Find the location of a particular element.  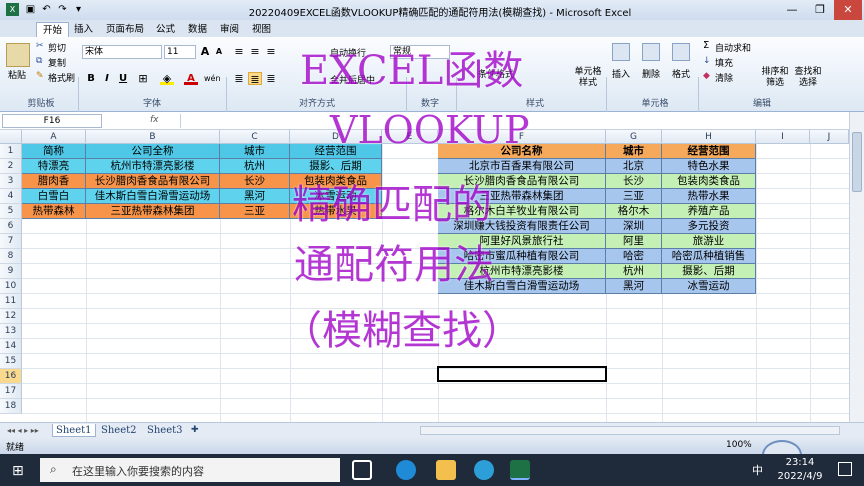

font-name-select: 宋体 is located at coordinates (122, 52).